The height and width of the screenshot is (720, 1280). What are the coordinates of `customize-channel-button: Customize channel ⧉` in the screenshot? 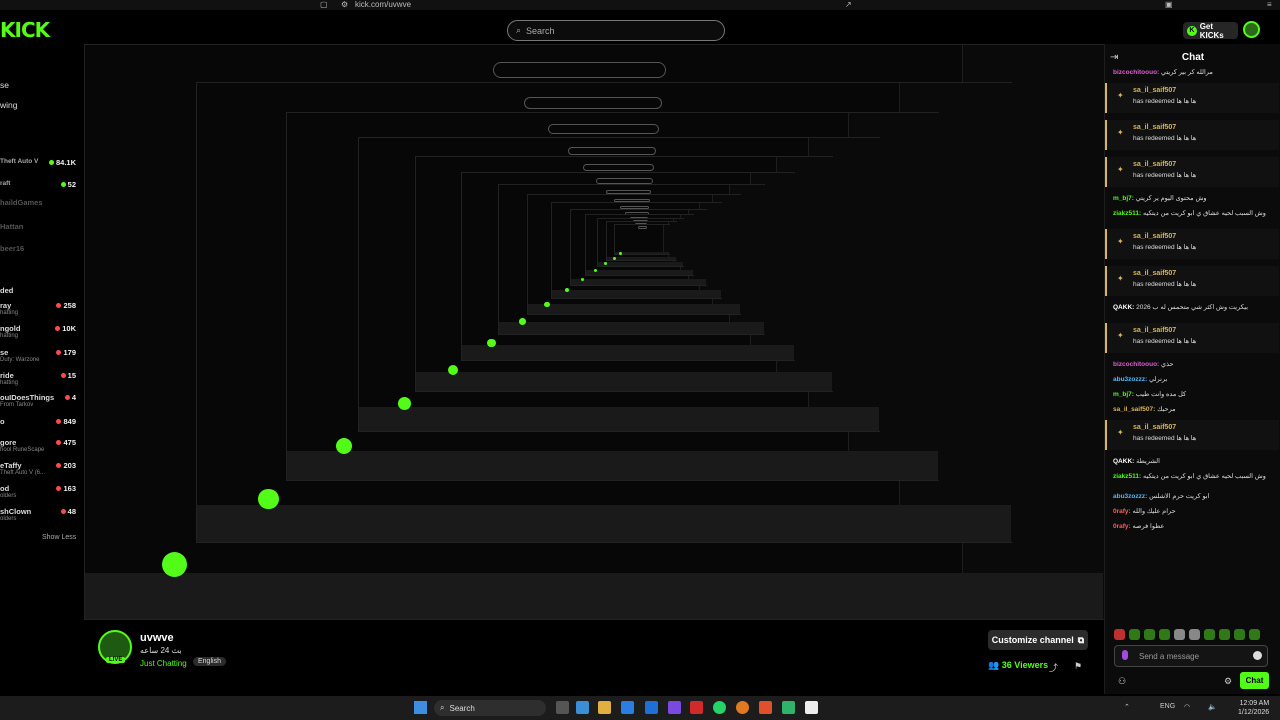 It's located at (1038, 640).